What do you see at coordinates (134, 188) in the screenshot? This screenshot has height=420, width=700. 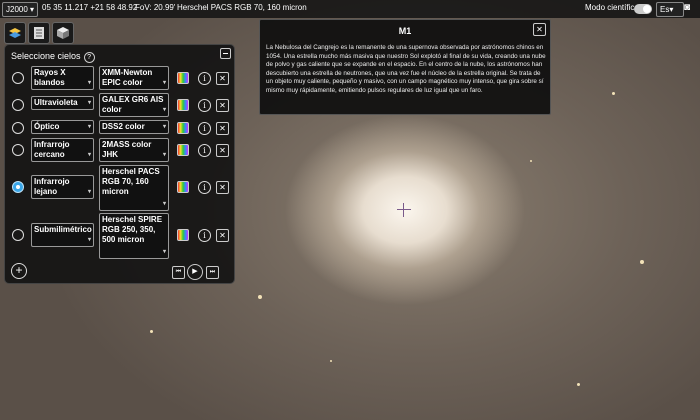 I see `survey-select: Herschel PACS RGB 70, 160 micron ▾` at bounding box center [134, 188].